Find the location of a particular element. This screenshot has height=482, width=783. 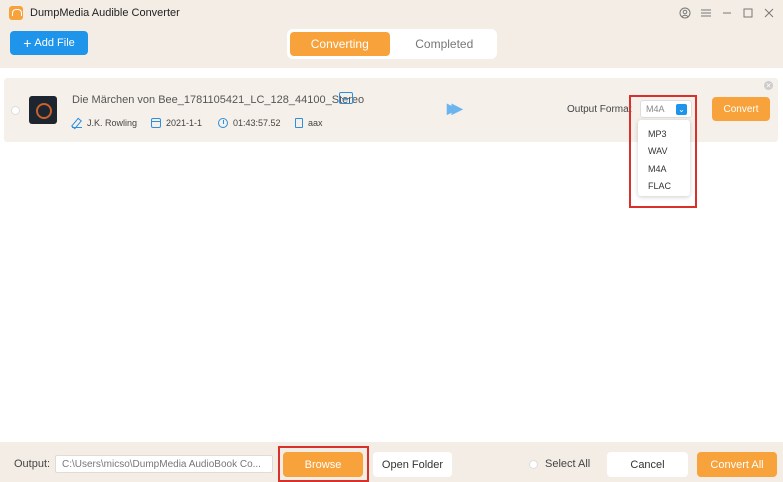

file-select-radio is located at coordinates (15, 110).